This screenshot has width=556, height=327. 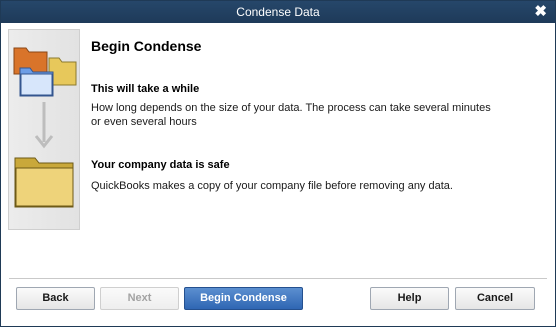 I want to click on cancel-button: Cancel, so click(x=495, y=298).